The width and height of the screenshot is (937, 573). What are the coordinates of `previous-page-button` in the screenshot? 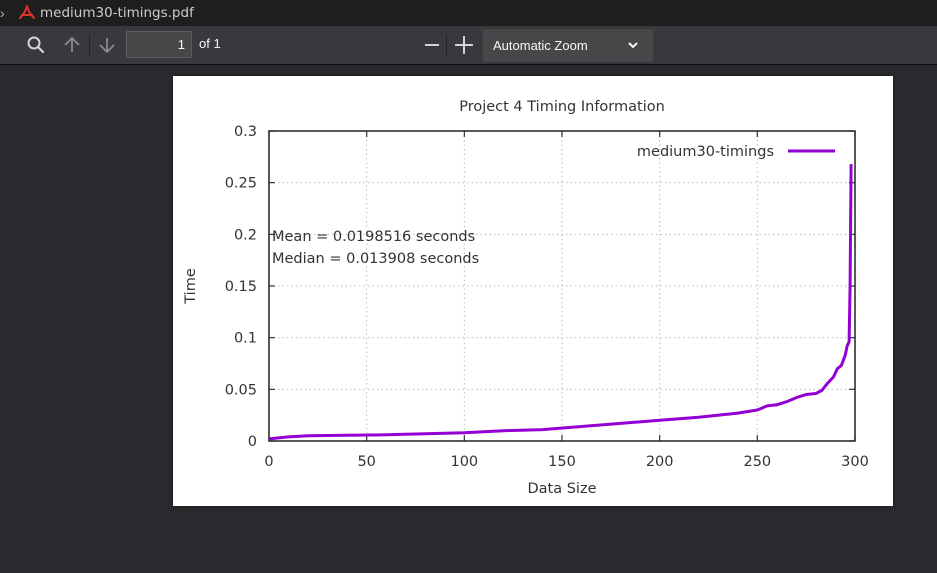 It's located at (72, 45).